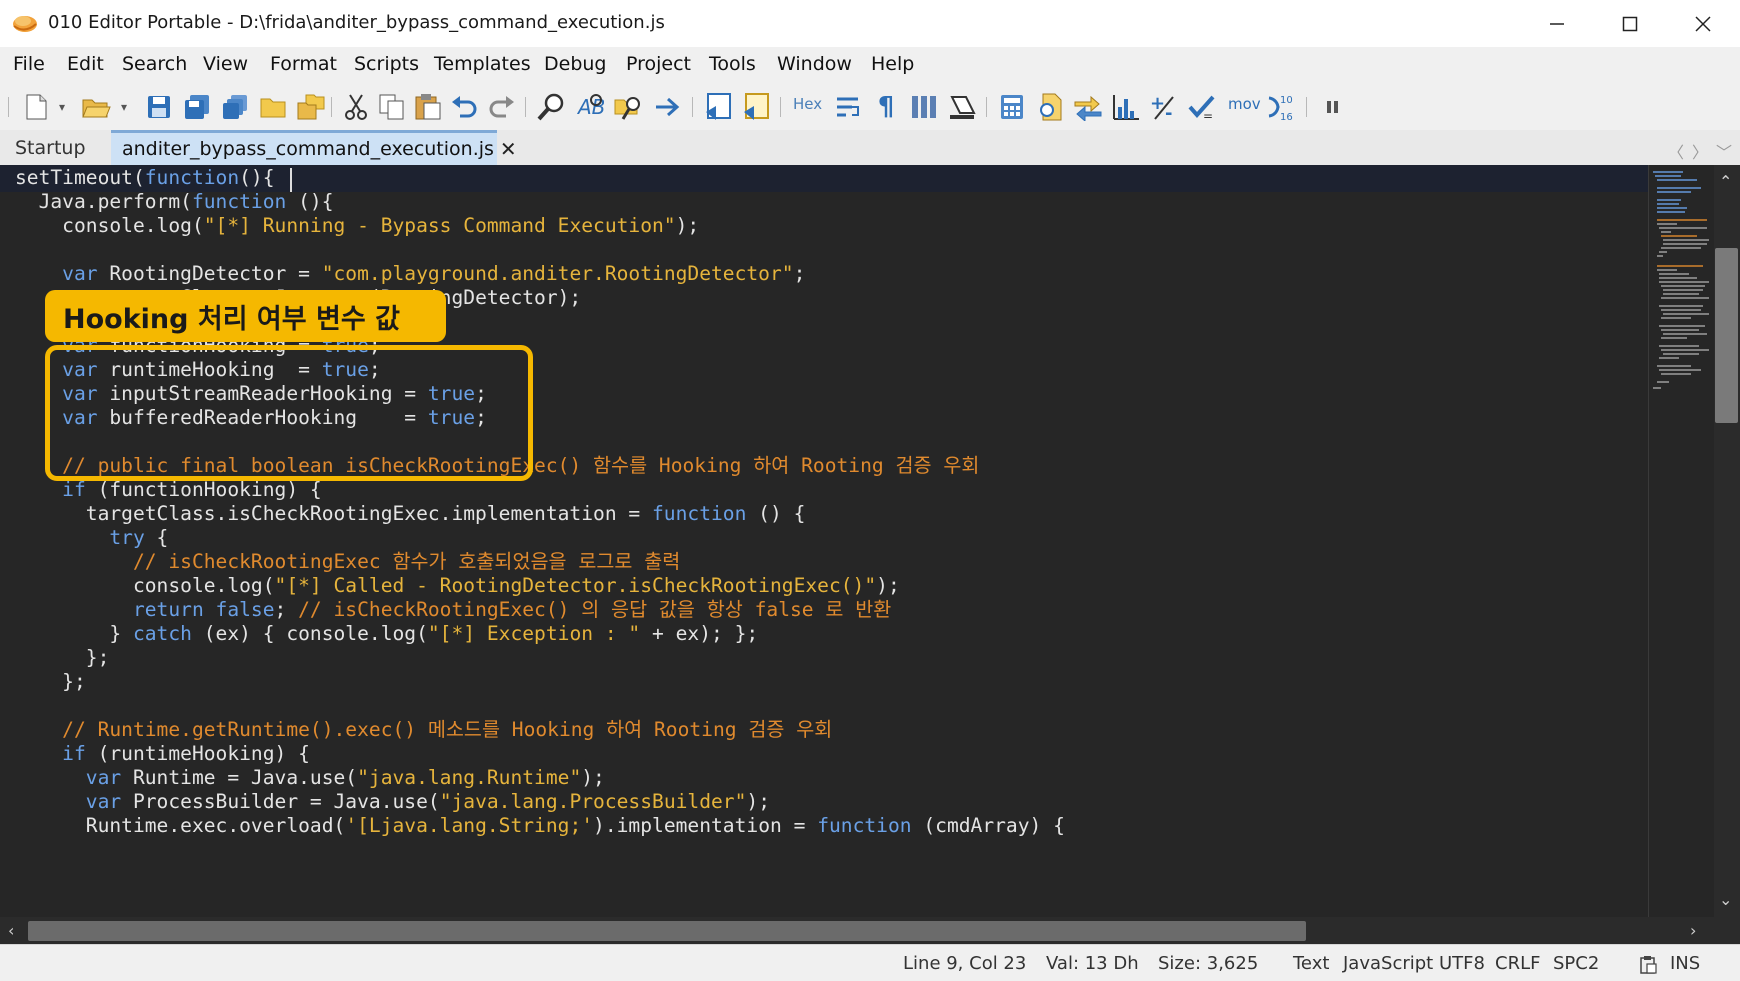 The image size is (1740, 981). Describe the element at coordinates (964, 963) in the screenshot. I see `status-cursor-position: Line 9, Col 23` at that location.